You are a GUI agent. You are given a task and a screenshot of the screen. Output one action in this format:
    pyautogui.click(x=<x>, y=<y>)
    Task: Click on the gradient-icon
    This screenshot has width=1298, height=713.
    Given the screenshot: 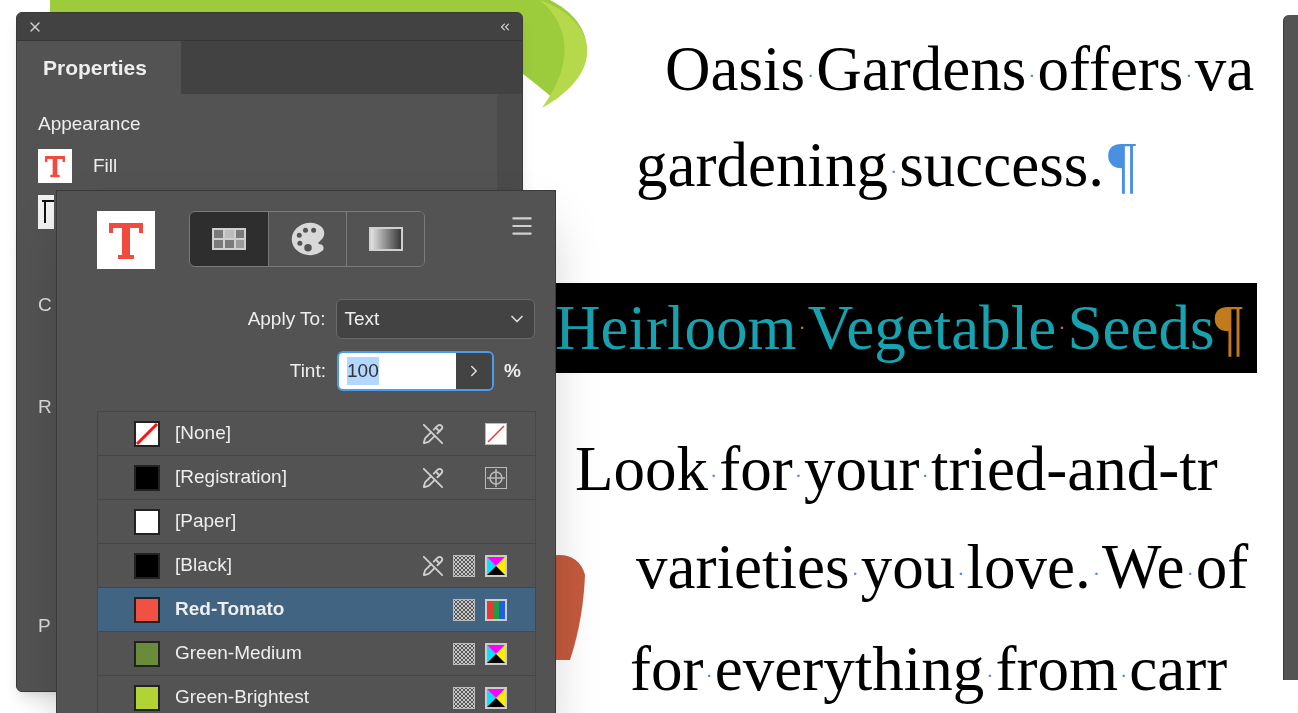 What is the action you would take?
    pyautogui.click(x=385, y=239)
    